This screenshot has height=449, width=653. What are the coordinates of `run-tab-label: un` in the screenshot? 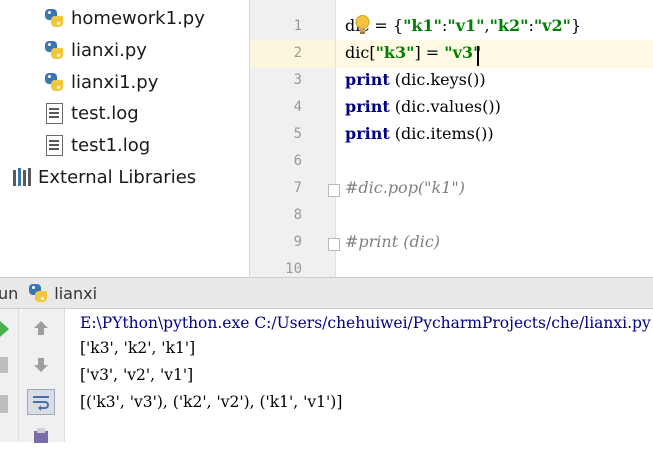 It's located at (9, 293).